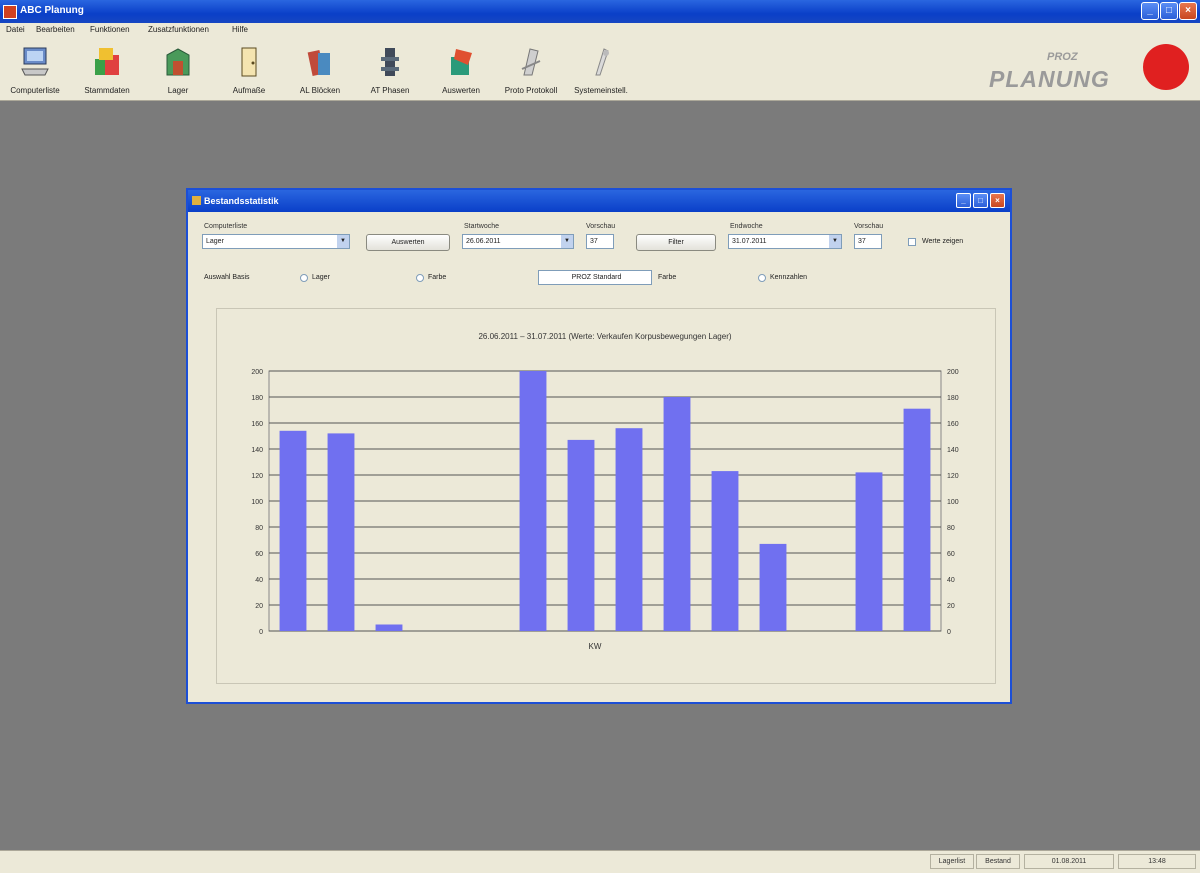 This screenshot has height=873, width=1200. What do you see at coordinates (196, 200) in the screenshot?
I see `dialog-icon` at bounding box center [196, 200].